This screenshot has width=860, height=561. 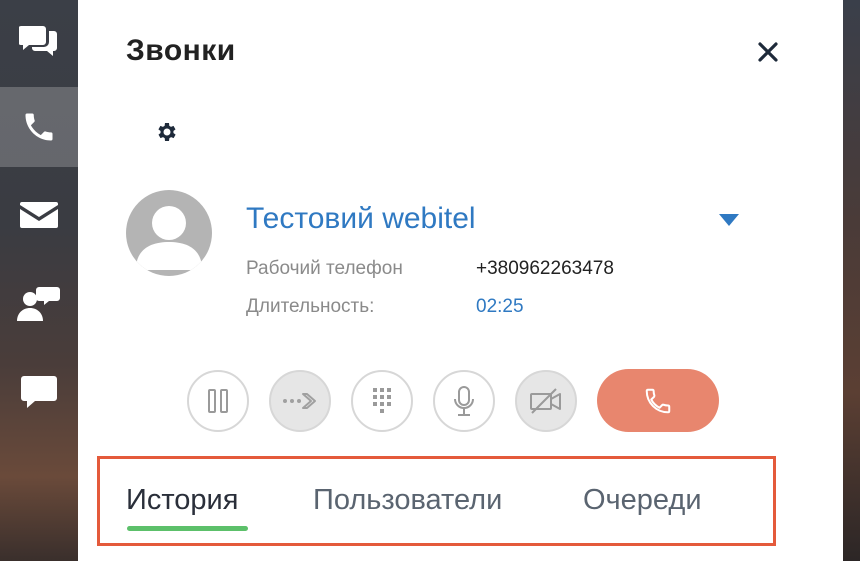 I want to click on user-chat-icon, so click(x=38, y=304).